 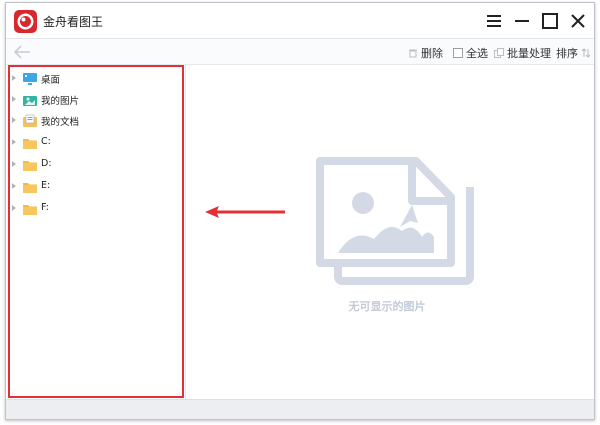 What do you see at coordinates (46, 141) in the screenshot?
I see `sidebar-item-label: C:` at bounding box center [46, 141].